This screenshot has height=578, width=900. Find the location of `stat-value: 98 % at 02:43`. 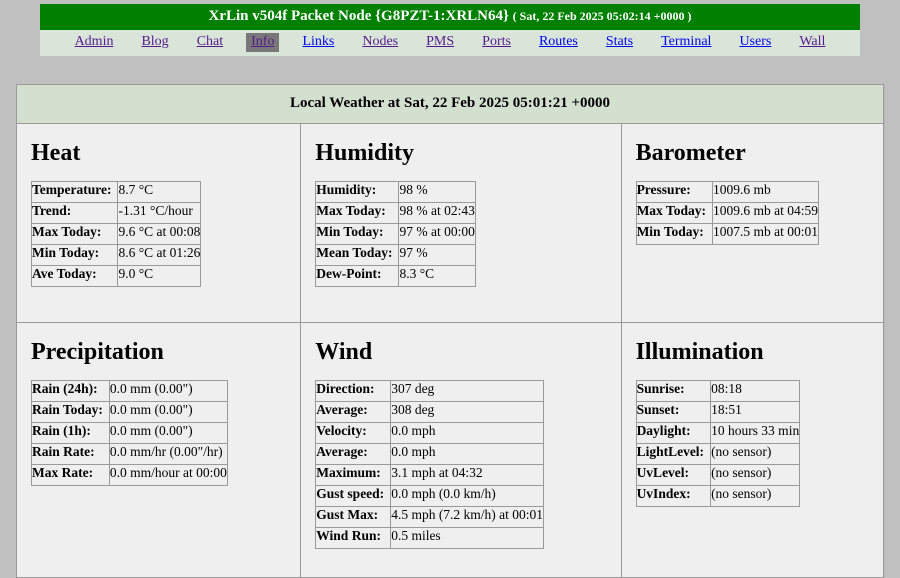

stat-value: 98 % at 02:43 is located at coordinates (437, 212).